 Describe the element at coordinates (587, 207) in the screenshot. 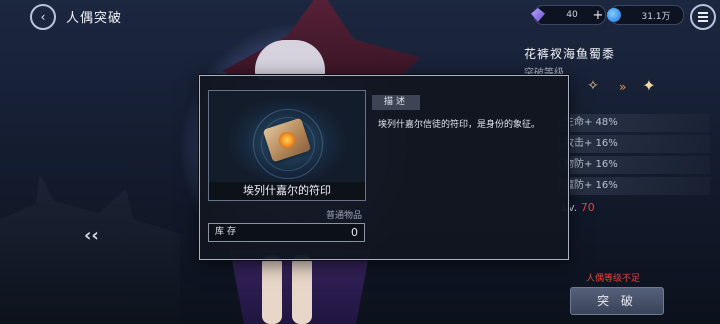

I see `required-level-value: 70` at that location.